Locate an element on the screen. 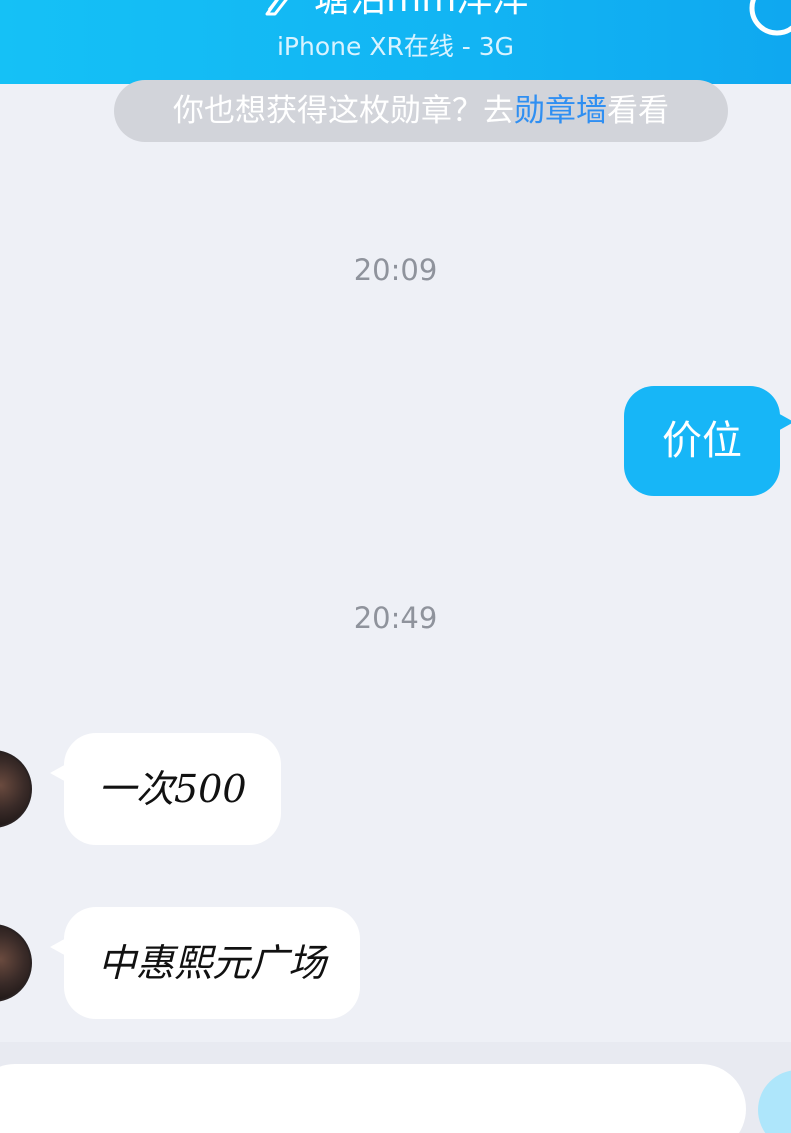 The width and height of the screenshot is (791, 1133). message-timestamp: 20:49 is located at coordinates (395, 618).